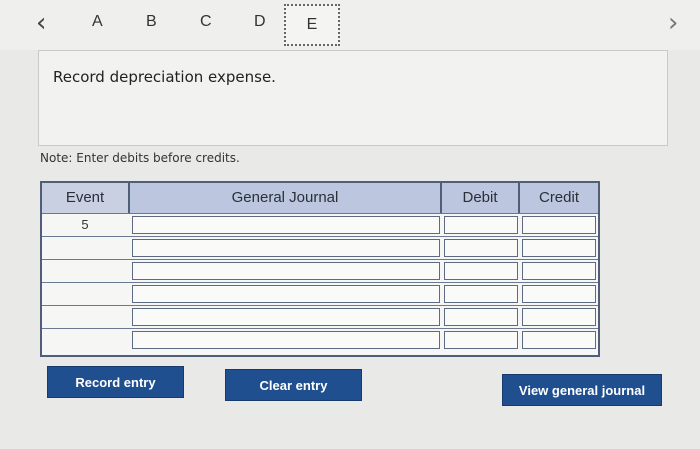 The image size is (700, 449). I want to click on table-row: 5, so click(320, 224).